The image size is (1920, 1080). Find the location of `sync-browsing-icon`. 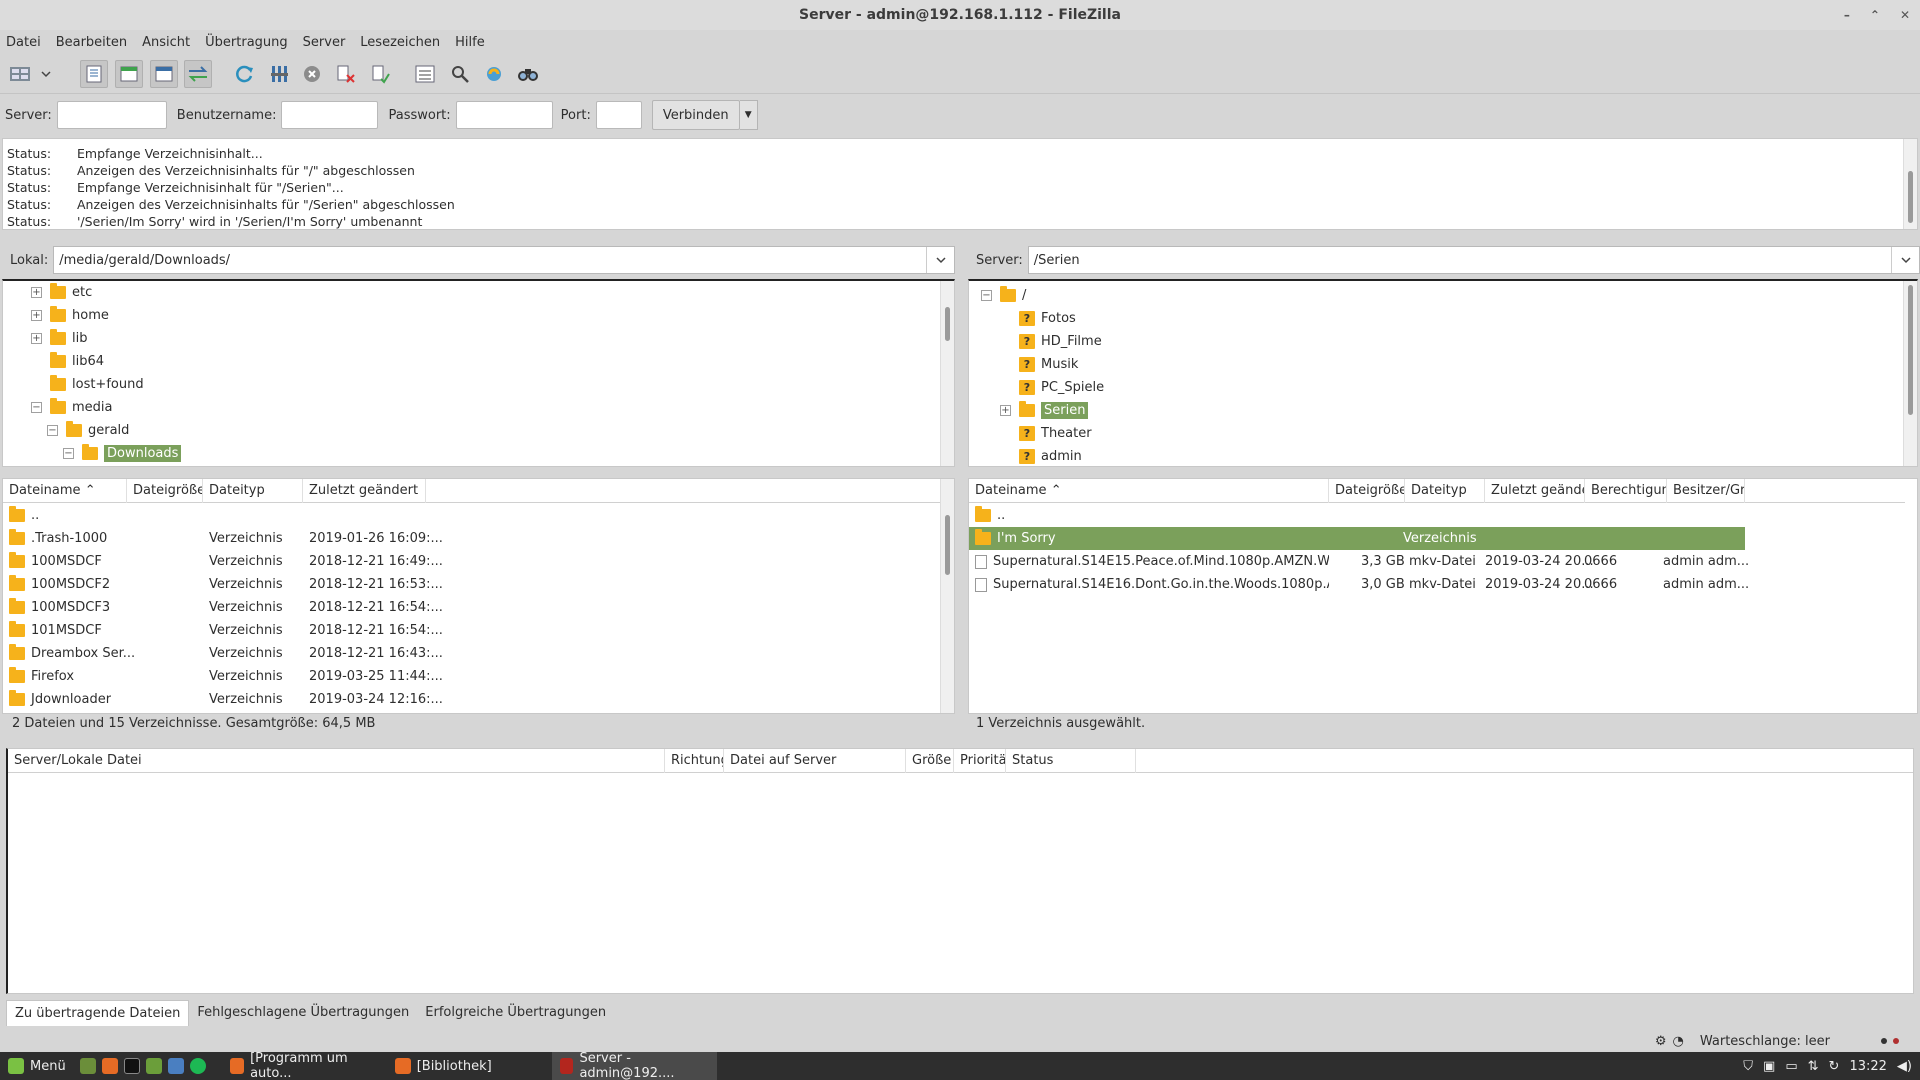

sync-browsing-icon is located at coordinates (494, 74).